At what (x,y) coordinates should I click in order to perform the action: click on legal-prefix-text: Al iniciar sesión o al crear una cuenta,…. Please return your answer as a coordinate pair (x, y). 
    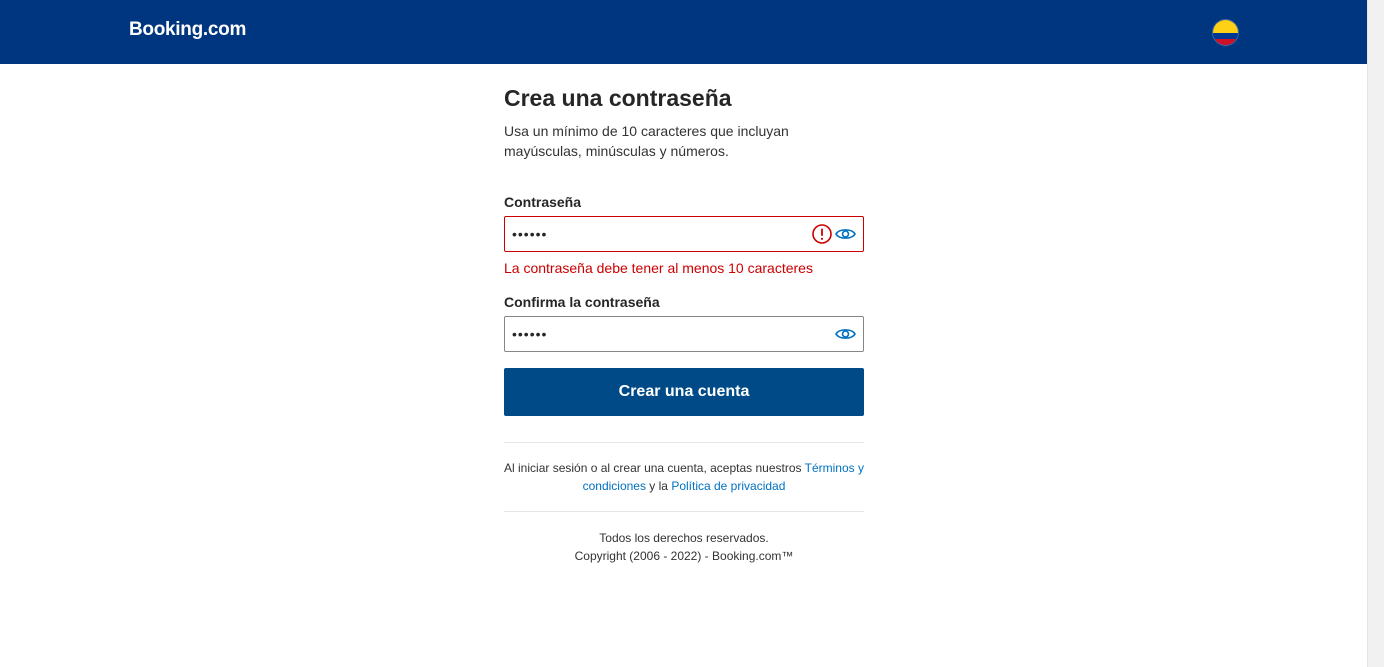
    Looking at the image, I should click on (654, 468).